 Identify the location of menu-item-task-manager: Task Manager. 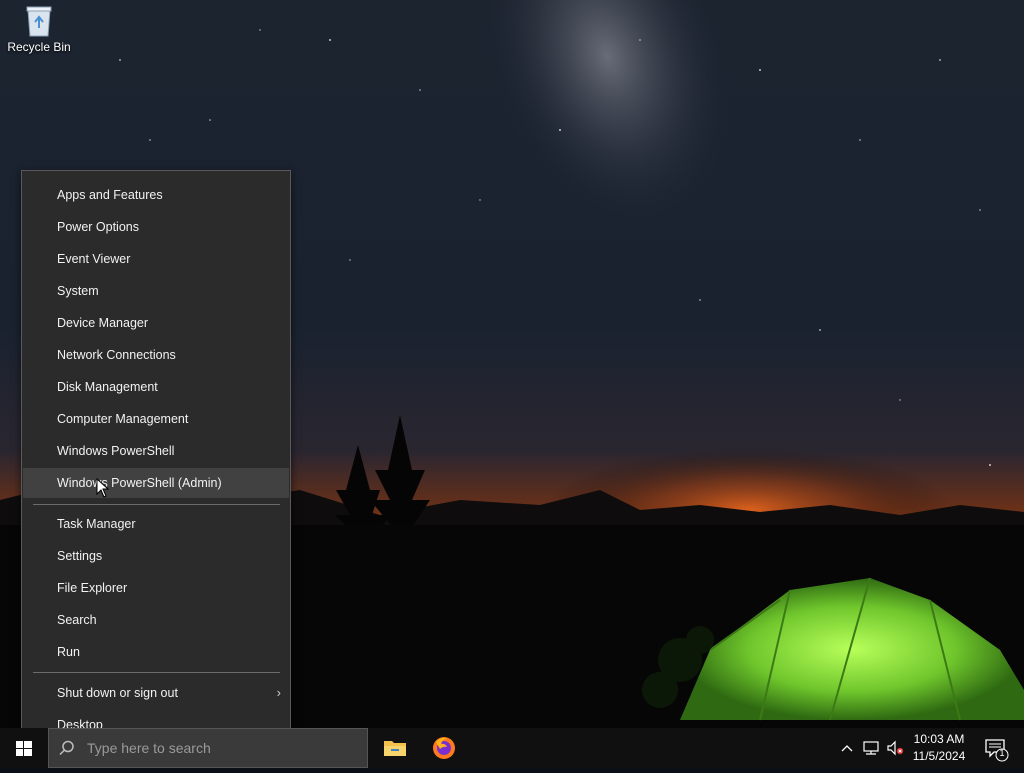
(156, 524).